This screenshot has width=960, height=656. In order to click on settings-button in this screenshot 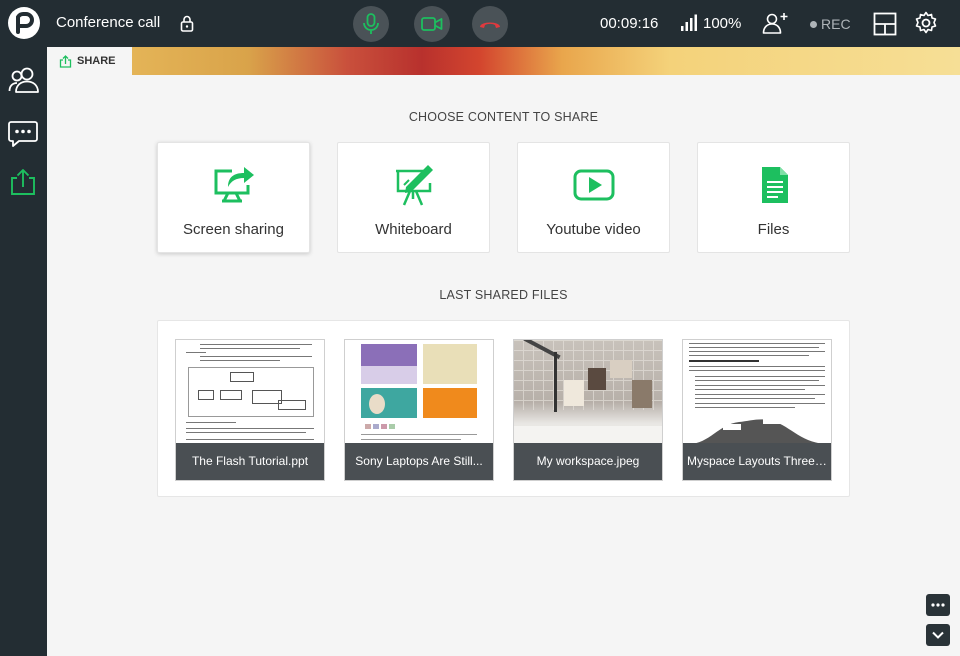, I will do `click(926, 25)`.